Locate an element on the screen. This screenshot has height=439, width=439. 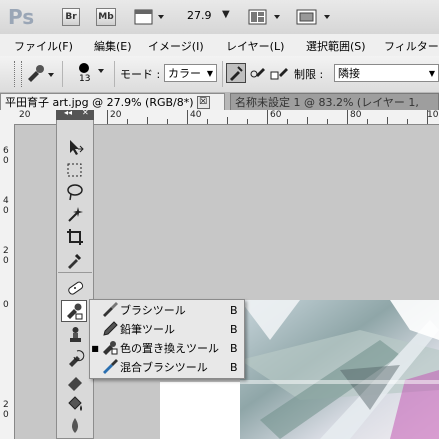
limit-select: 隣接 ▼ is located at coordinates (386, 73).